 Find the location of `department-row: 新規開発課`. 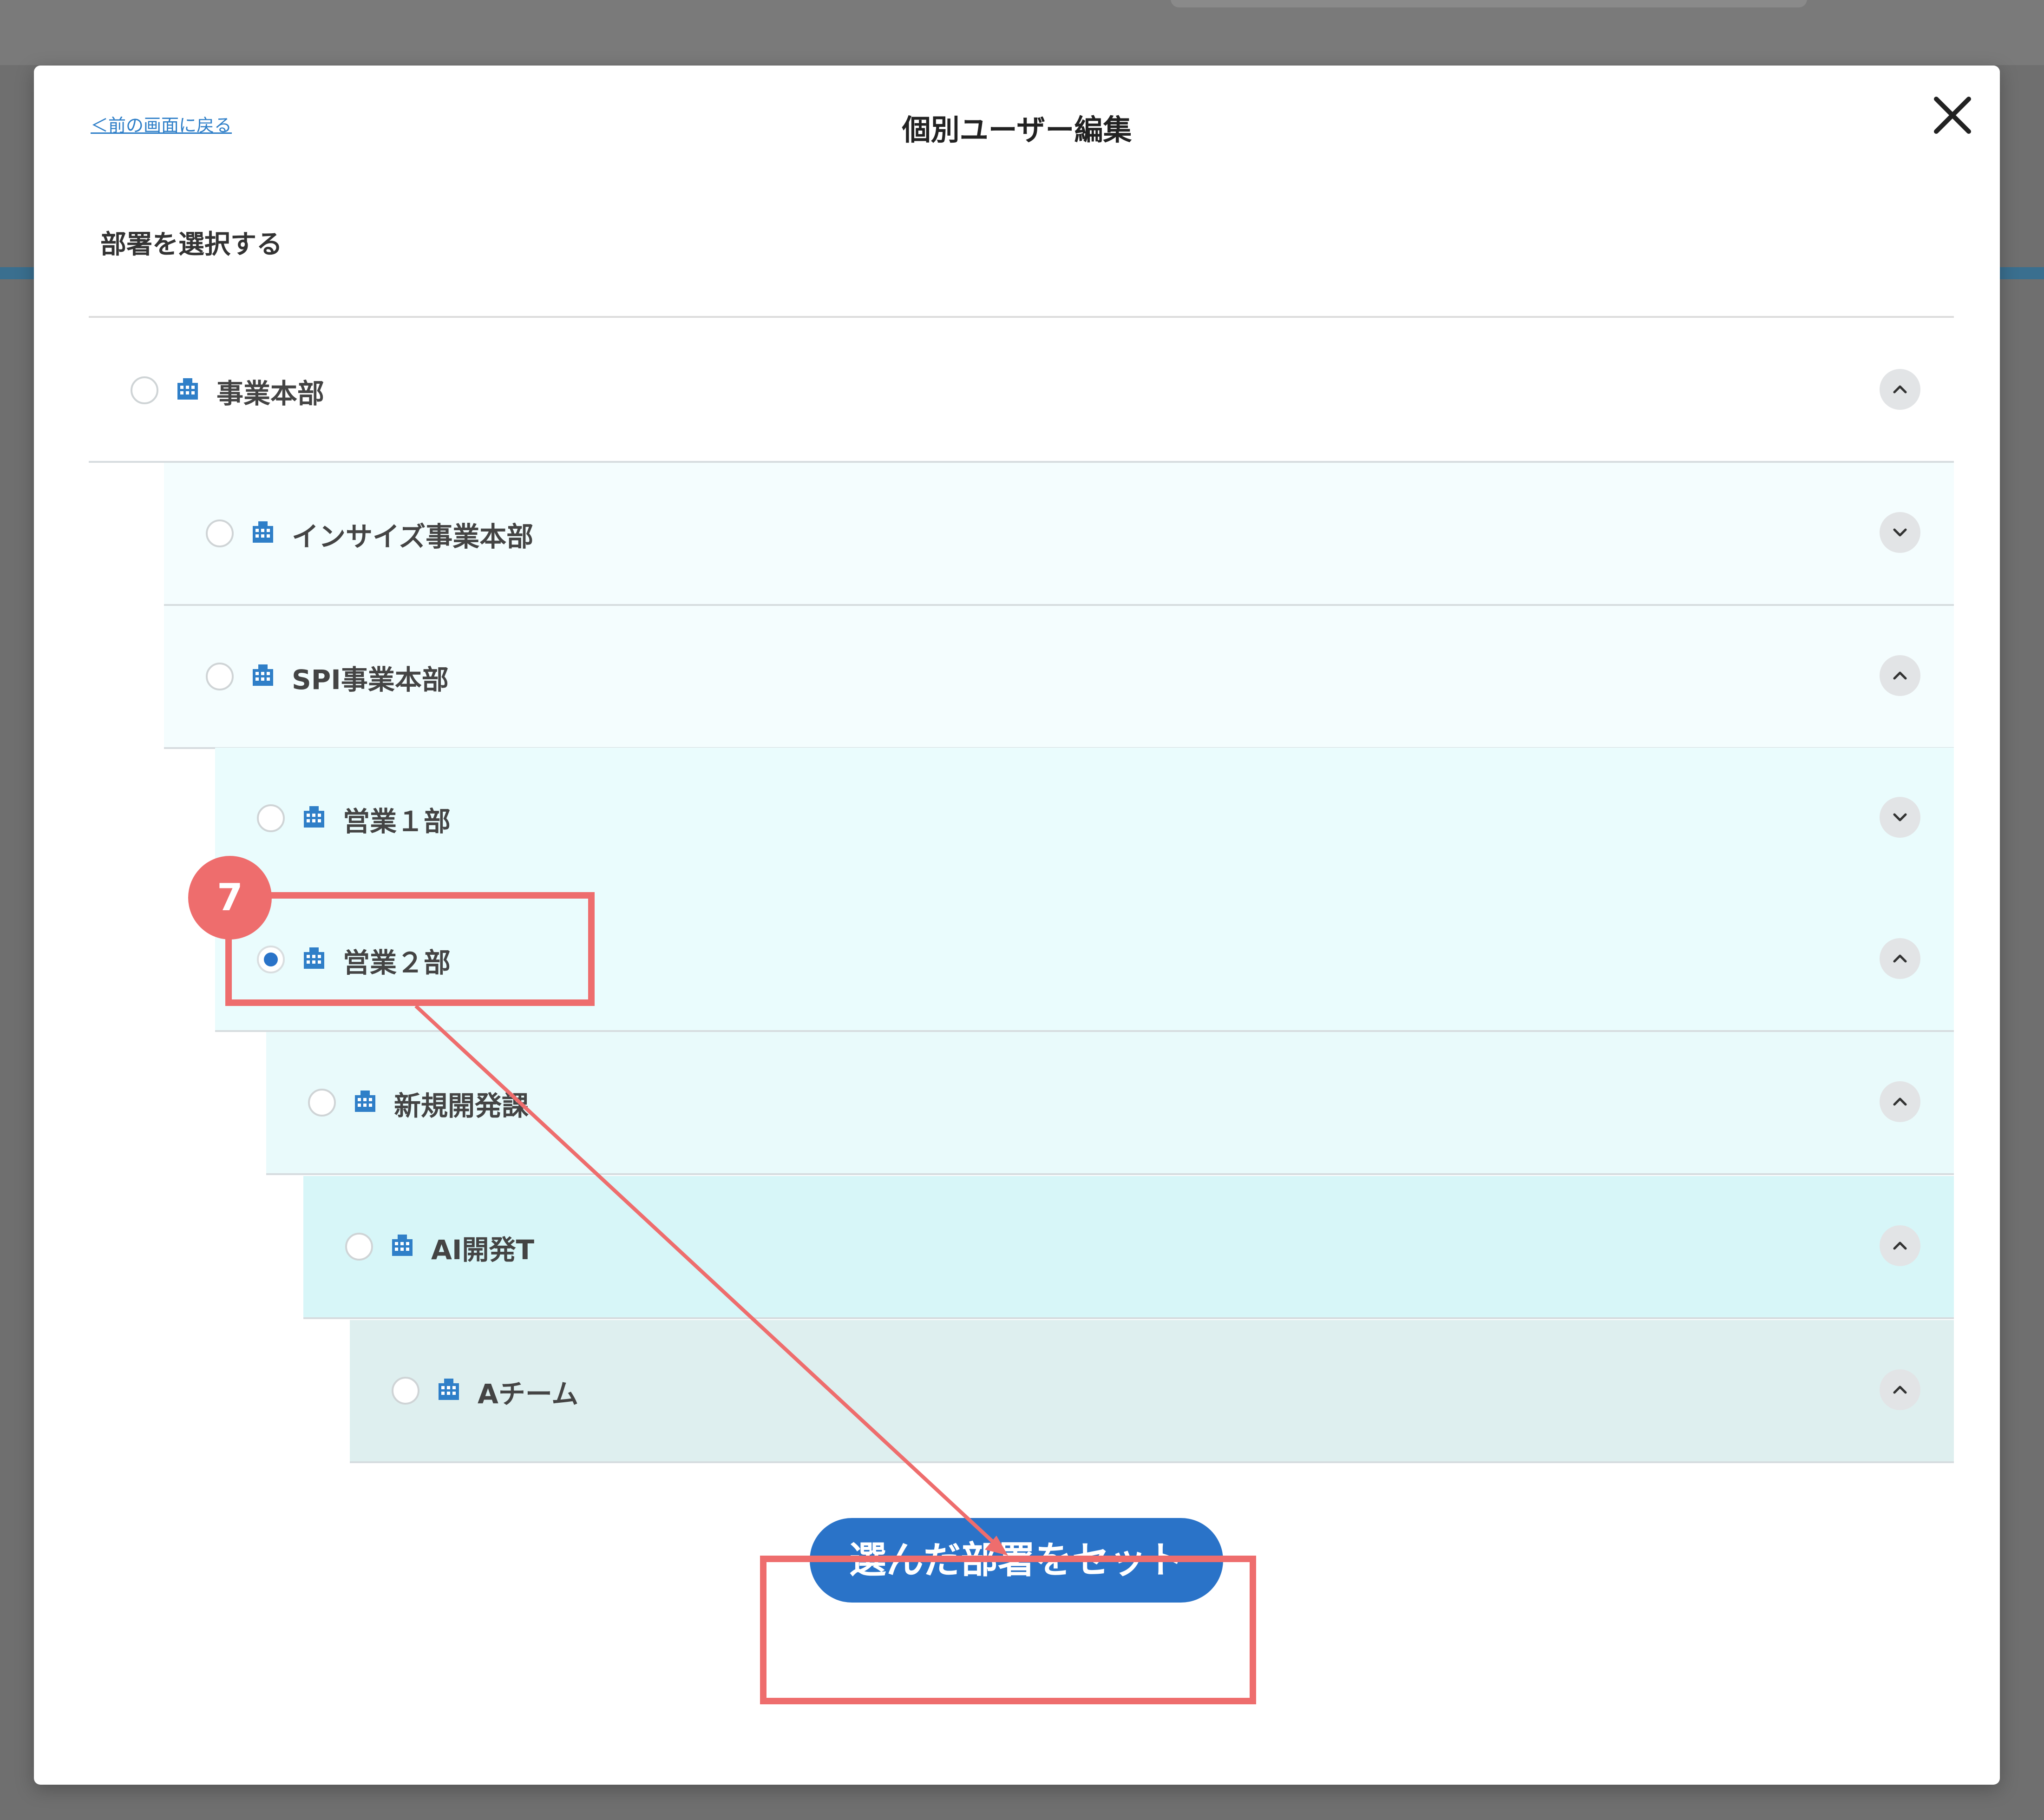

department-row: 新規開発課 is located at coordinates (1110, 1103).